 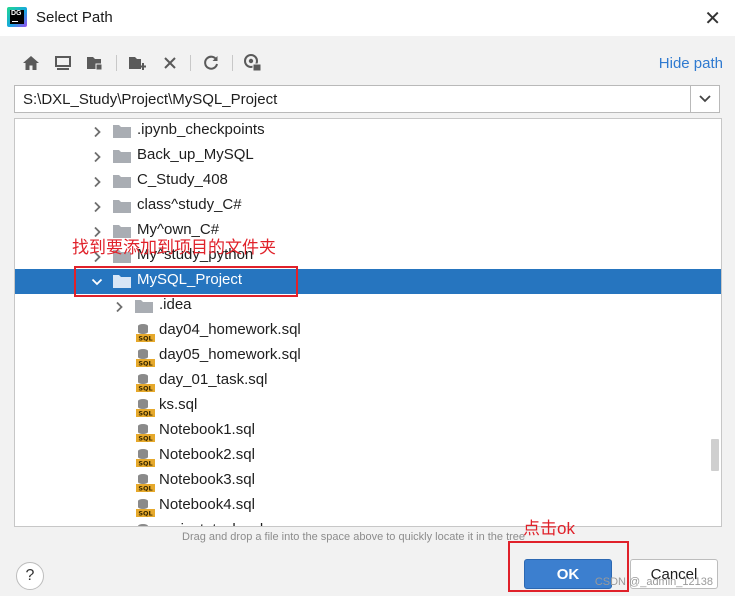 What do you see at coordinates (653, 582) in the screenshot?
I see `csdn-watermark: CSDN @_admin_12138` at bounding box center [653, 582].